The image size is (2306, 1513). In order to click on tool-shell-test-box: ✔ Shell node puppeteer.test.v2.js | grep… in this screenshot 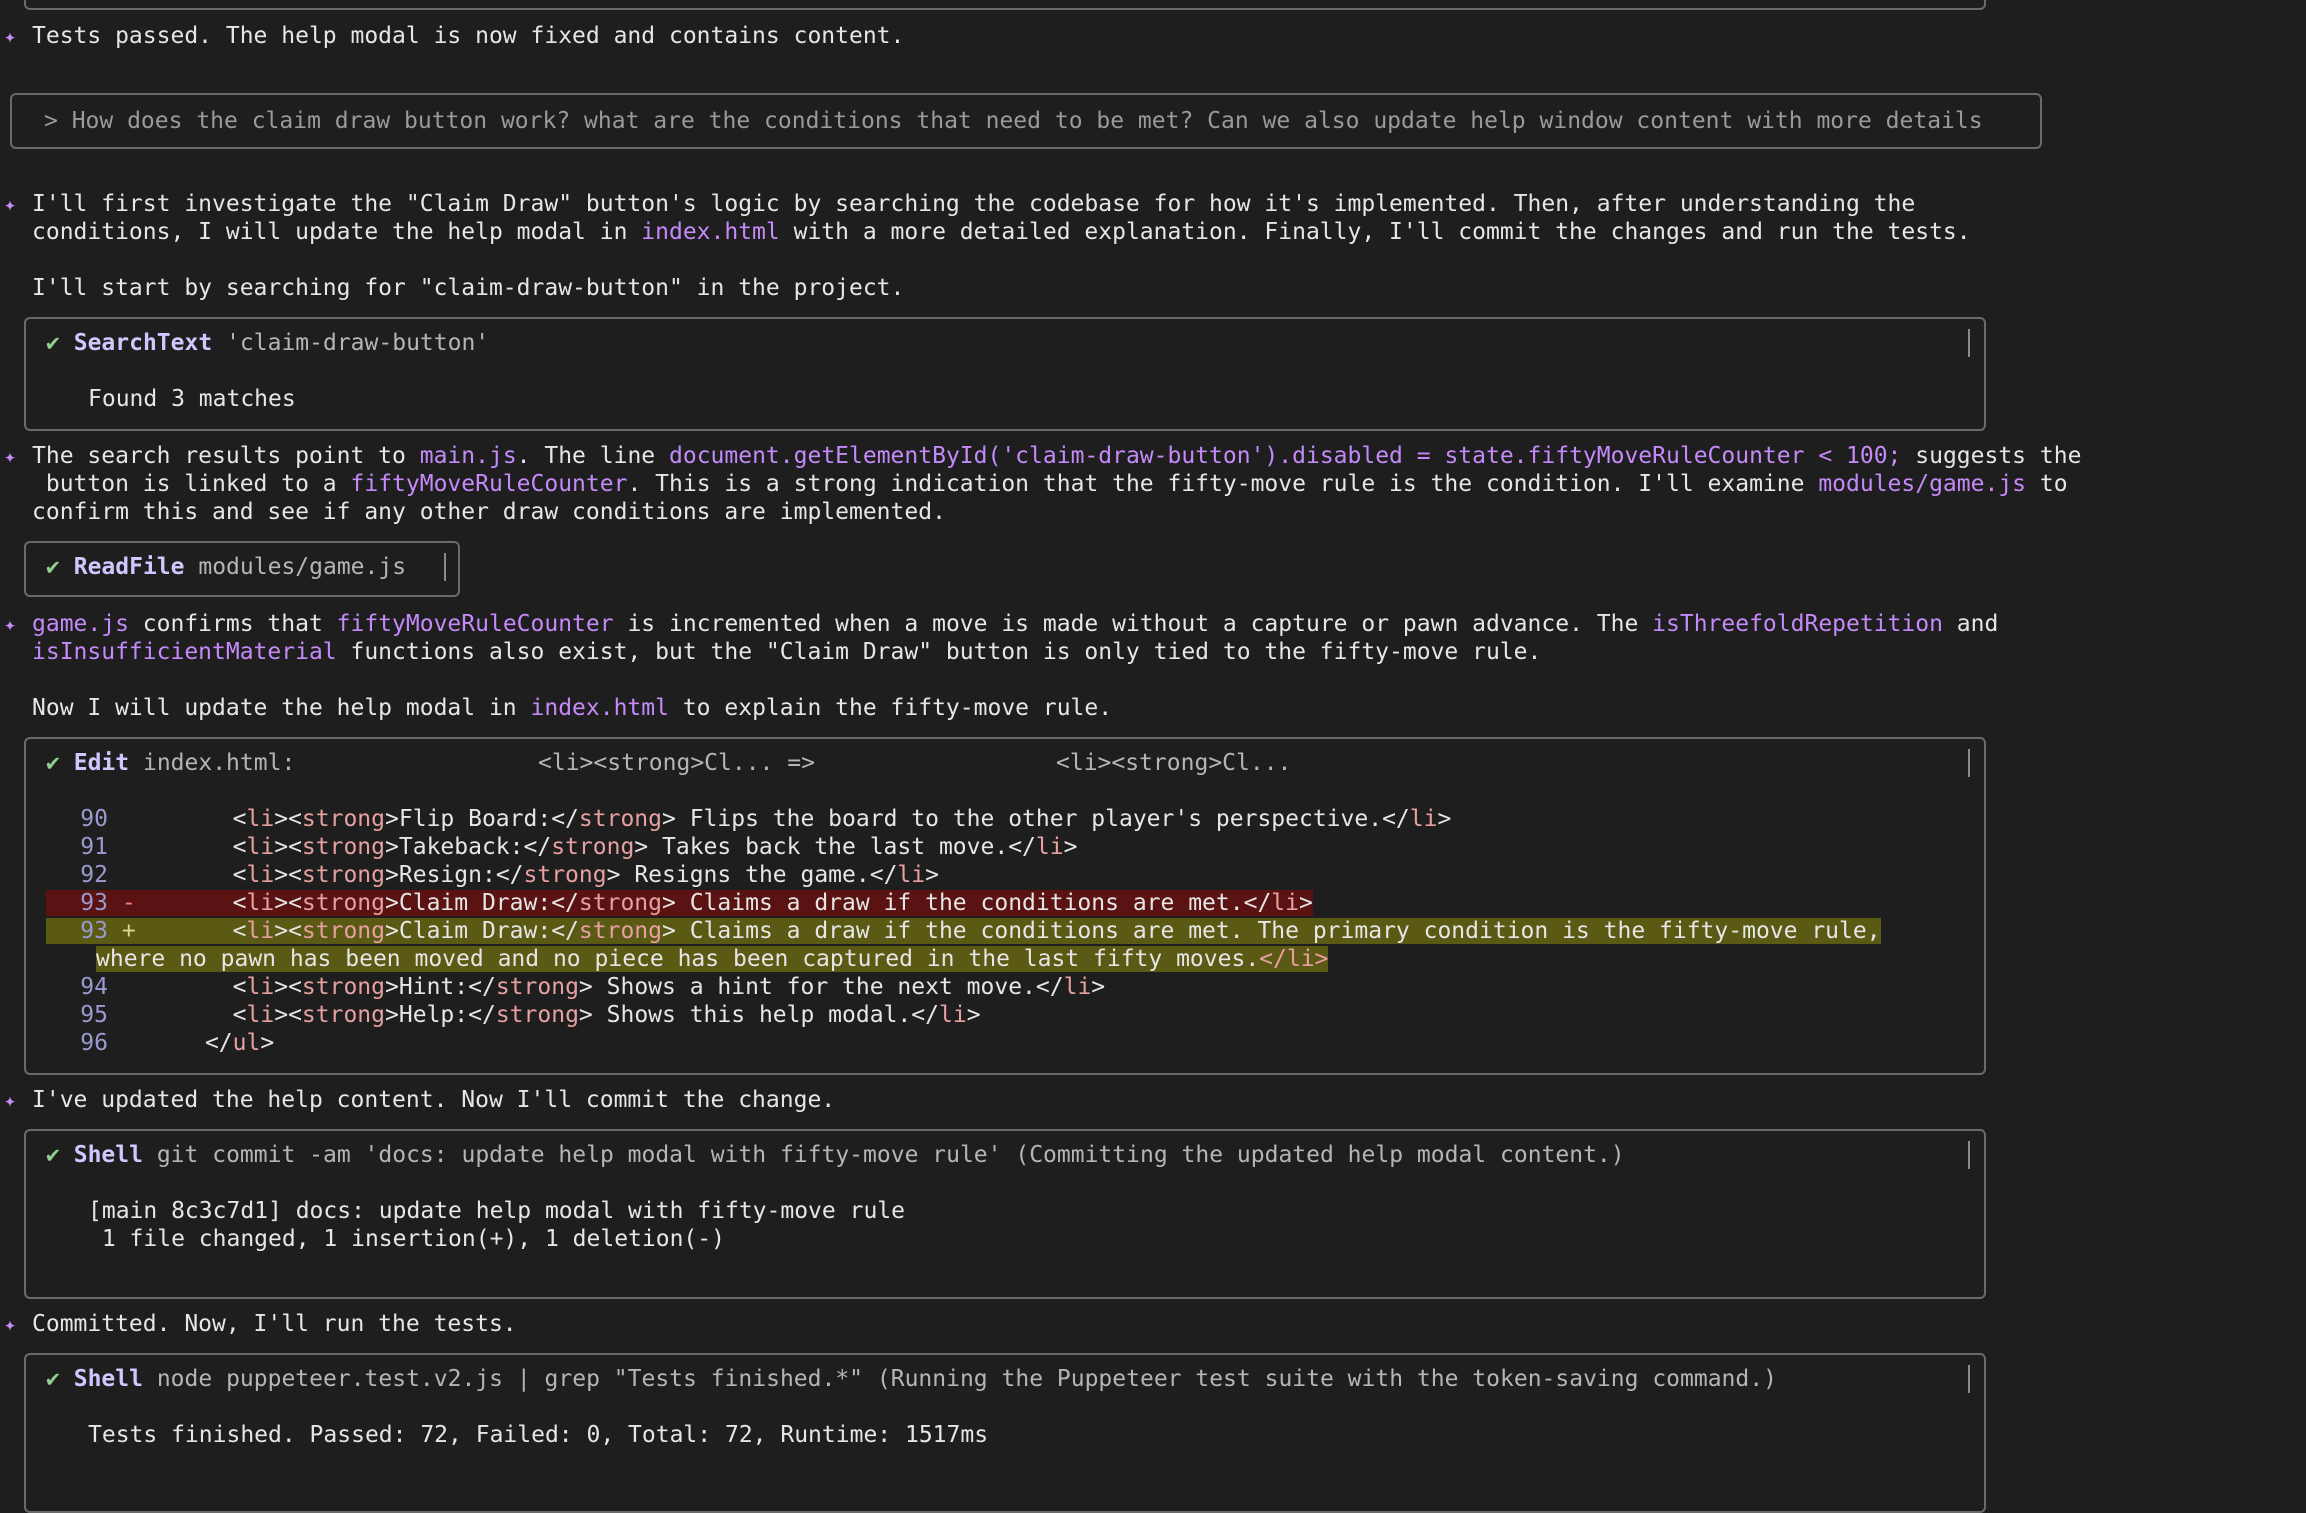, I will do `click(1005, 1433)`.